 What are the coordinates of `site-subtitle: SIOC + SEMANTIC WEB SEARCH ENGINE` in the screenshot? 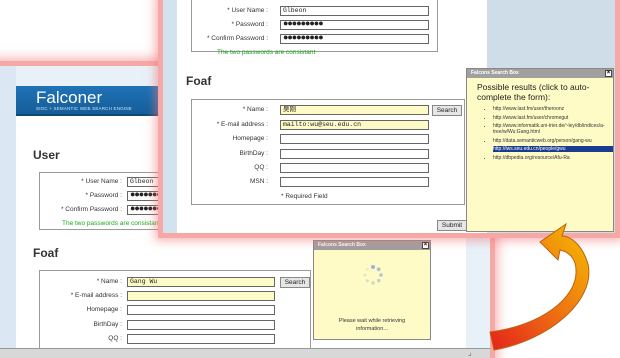 It's located at (84, 108).